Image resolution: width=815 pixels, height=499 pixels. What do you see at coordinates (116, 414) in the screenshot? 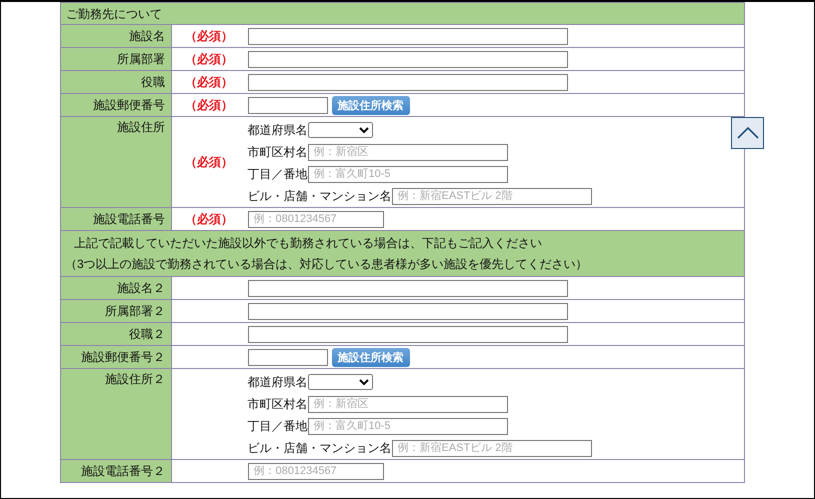
I see `field-label: 施設住所２` at bounding box center [116, 414].